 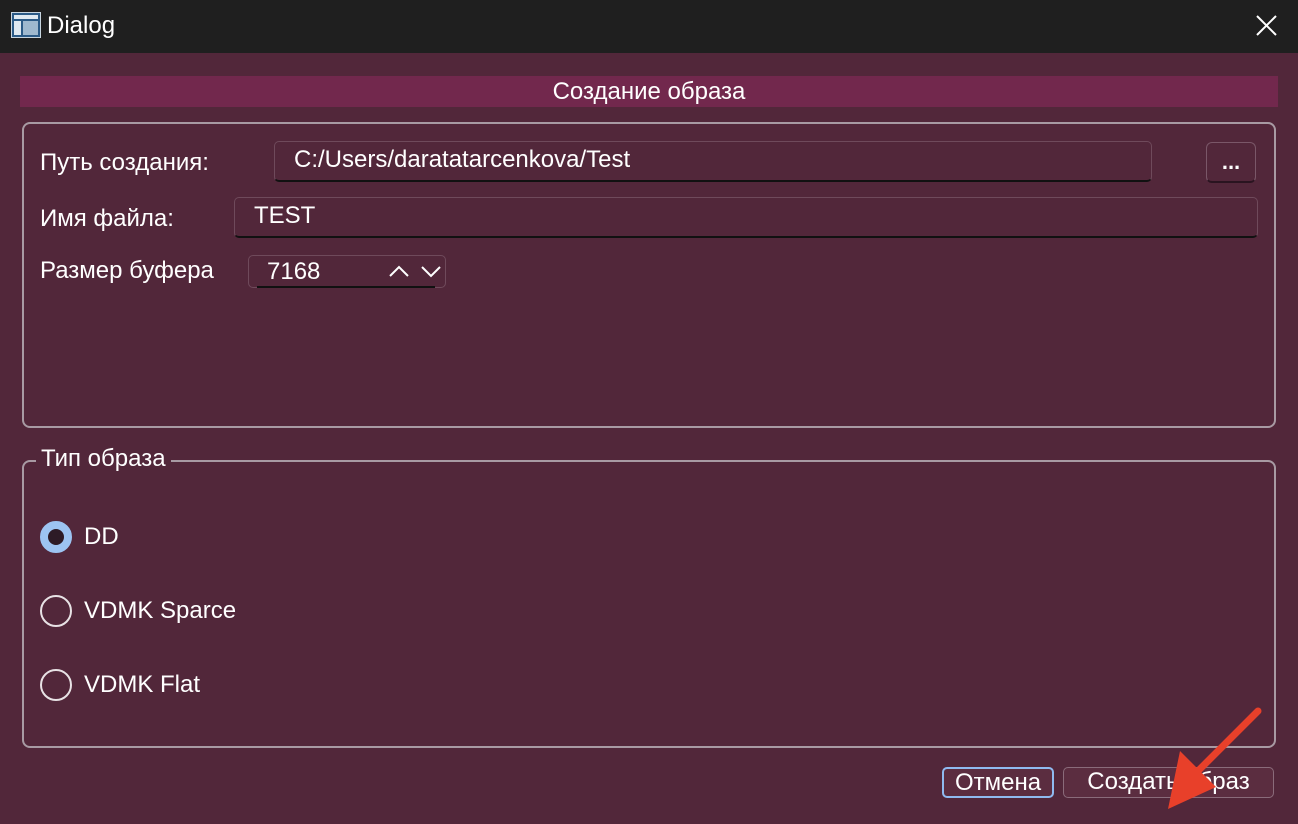 I want to click on chevron-down-icon, so click(x=431, y=271).